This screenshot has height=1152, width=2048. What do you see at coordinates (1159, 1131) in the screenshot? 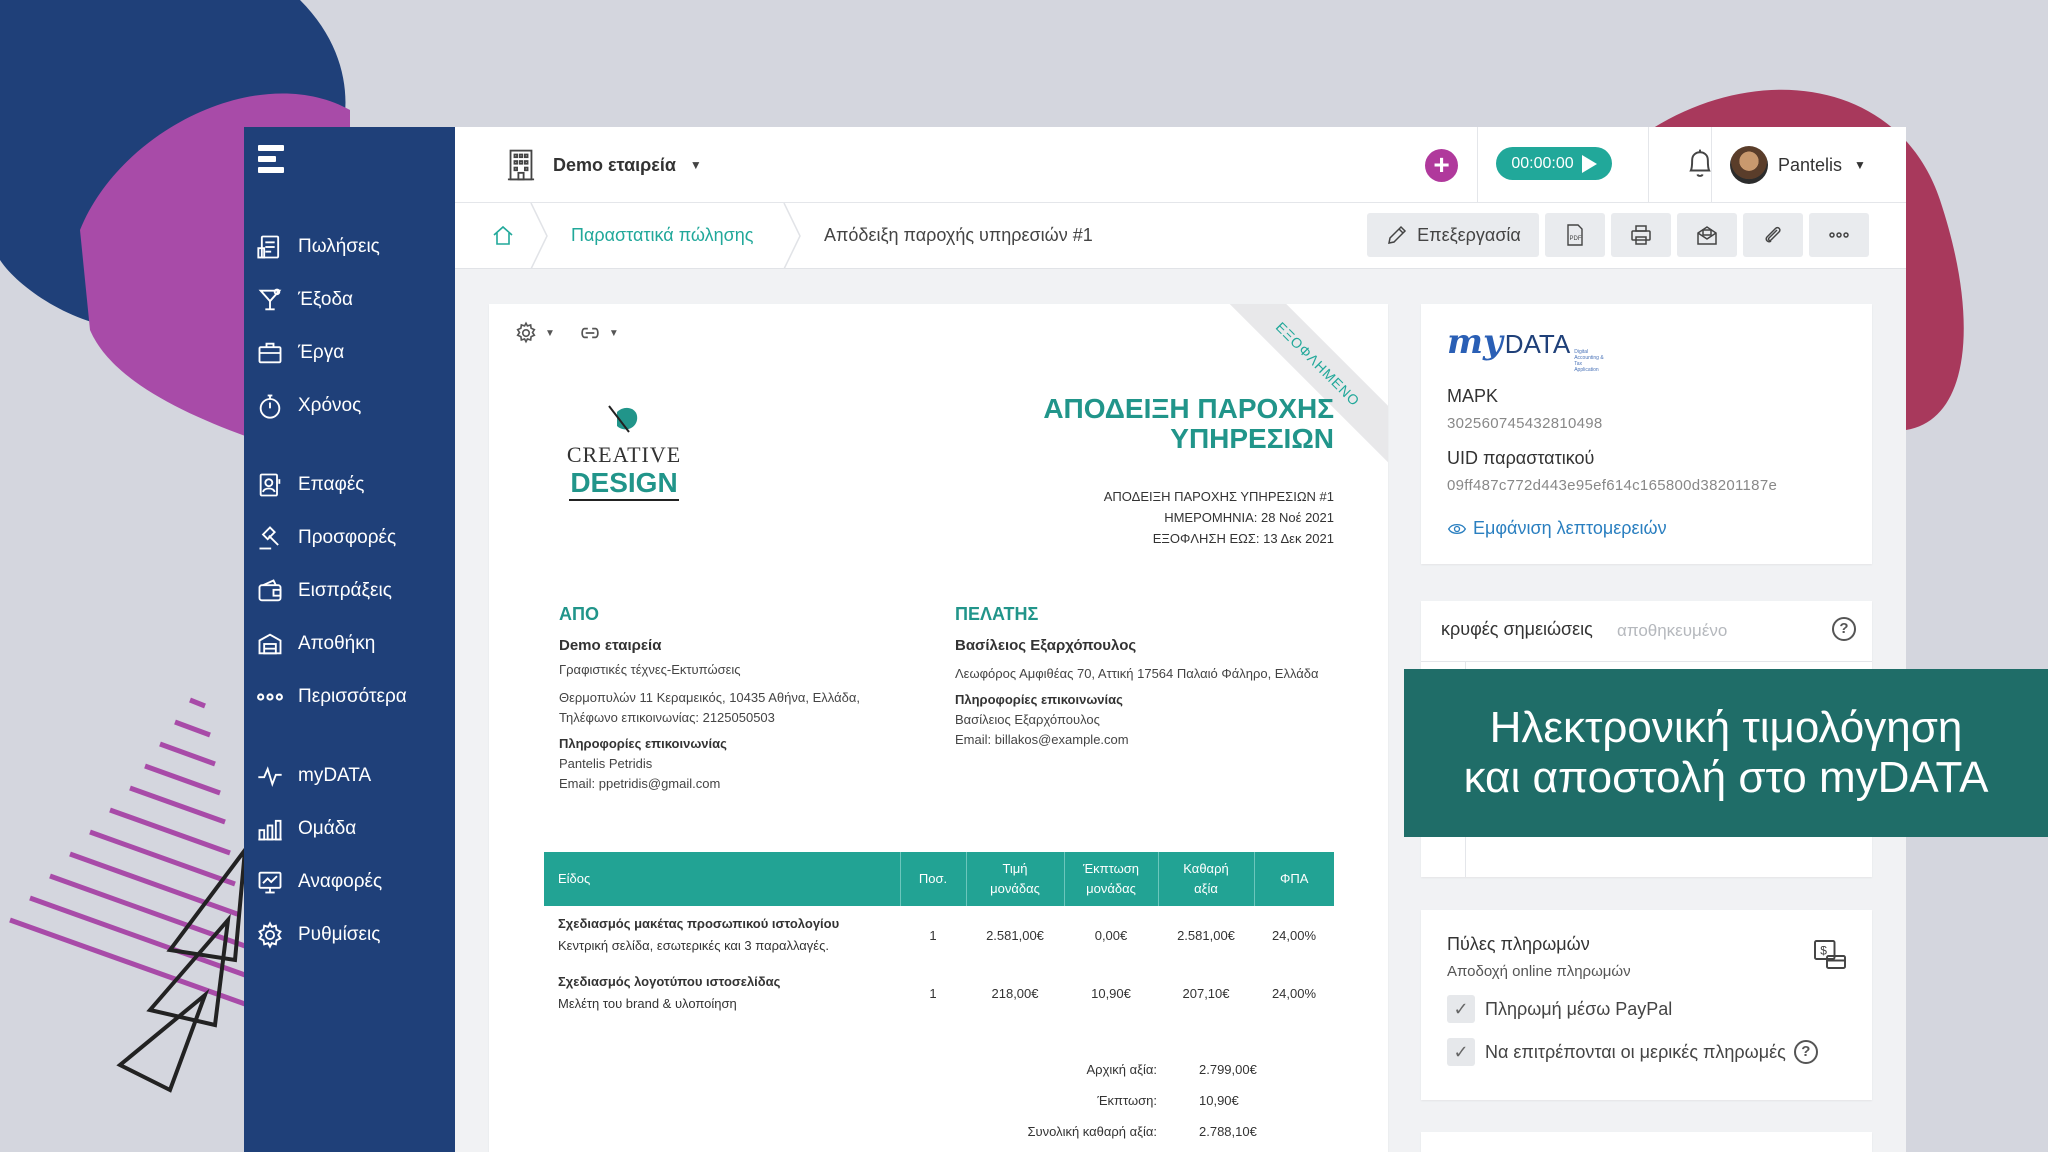
I see `total-row: Συνολική καθαρή αξία: 2.788,10€` at bounding box center [1159, 1131].